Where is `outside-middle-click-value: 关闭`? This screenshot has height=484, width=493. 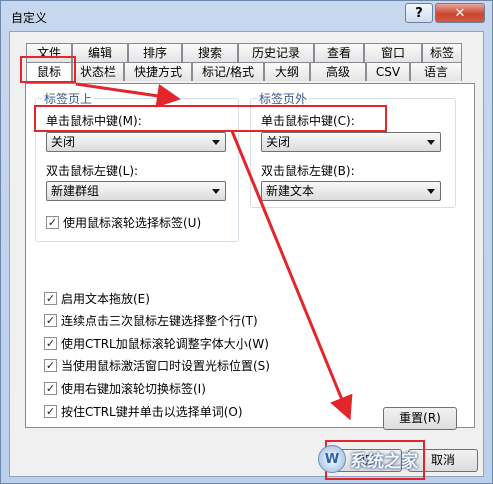 outside-middle-click-value: 关闭 is located at coordinates (278, 142).